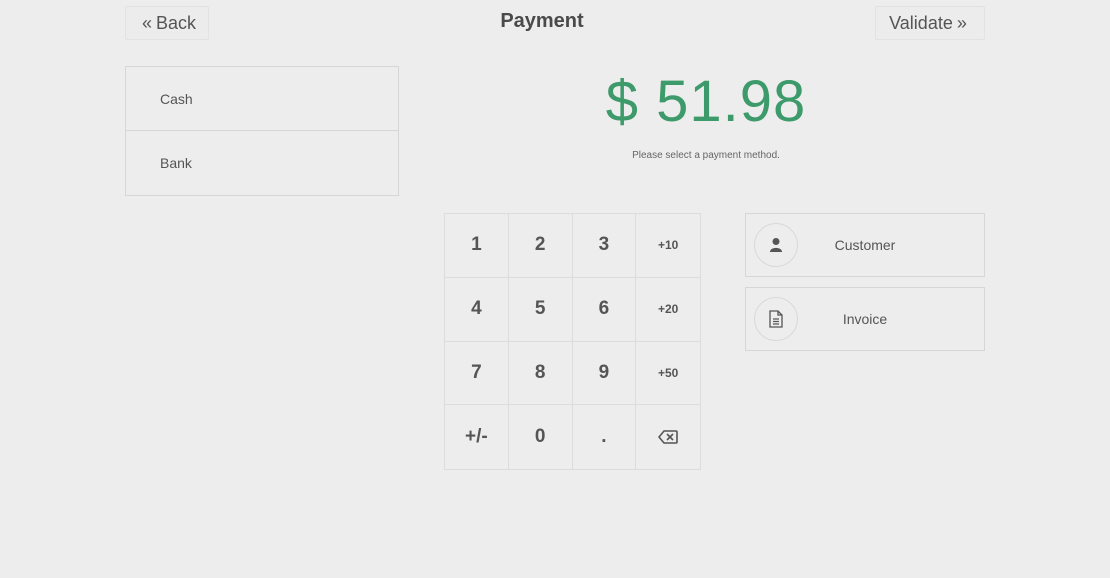 Image resolution: width=1110 pixels, height=578 pixels. I want to click on validate-button: Validate », so click(930, 23).